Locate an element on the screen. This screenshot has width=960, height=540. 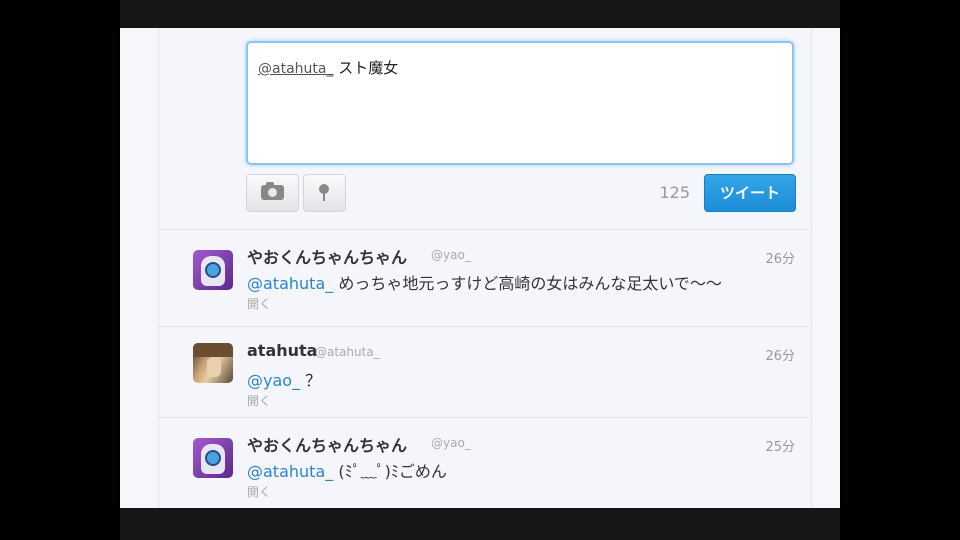
tweet-timestamp: 25分 is located at coordinates (780, 445).